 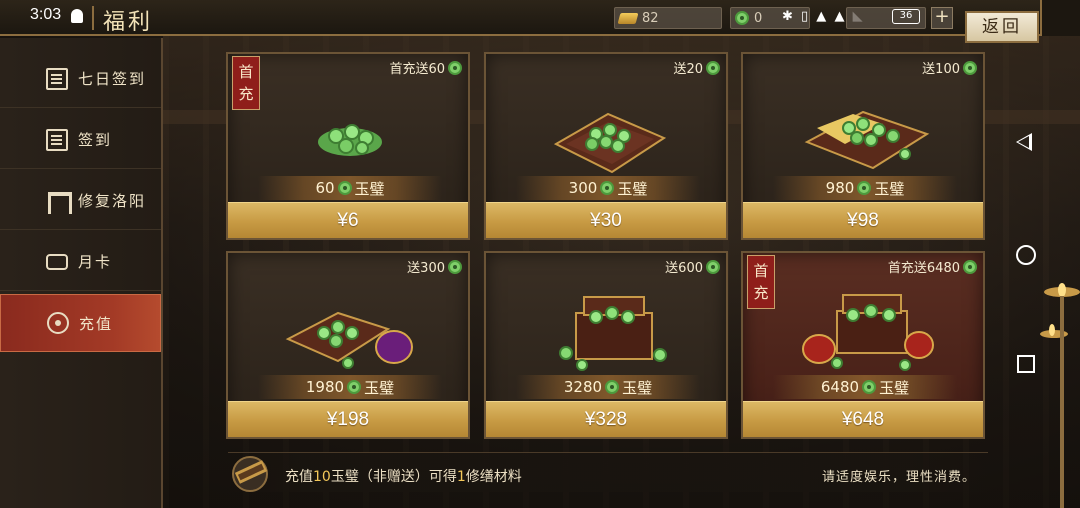 I want to click on sidebar-item-recharge: 充值, so click(x=80, y=323).